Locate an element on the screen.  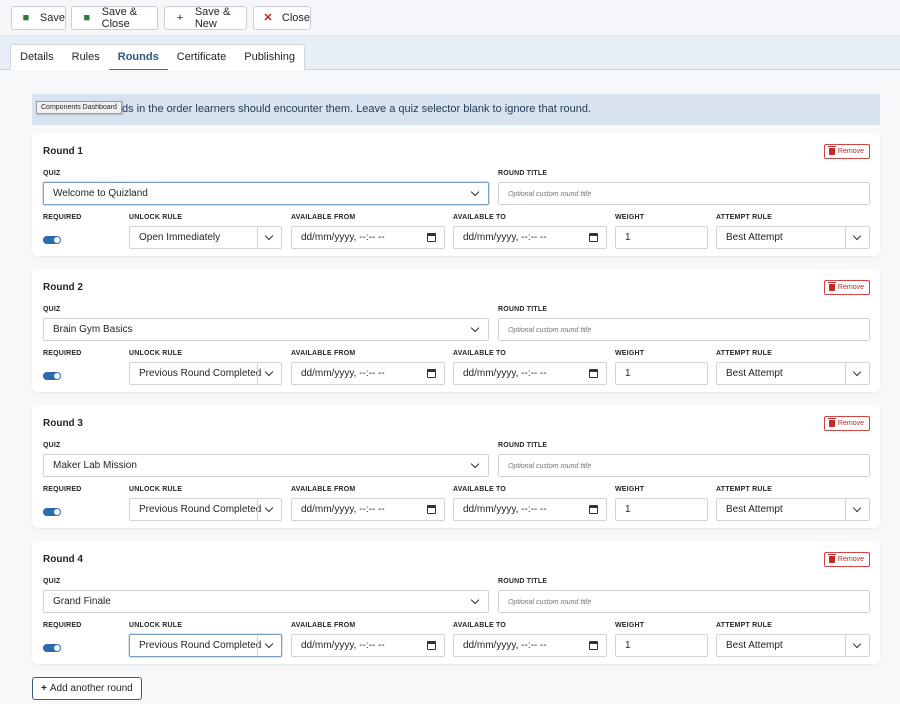
save-button: ■ Save is located at coordinates (38, 18).